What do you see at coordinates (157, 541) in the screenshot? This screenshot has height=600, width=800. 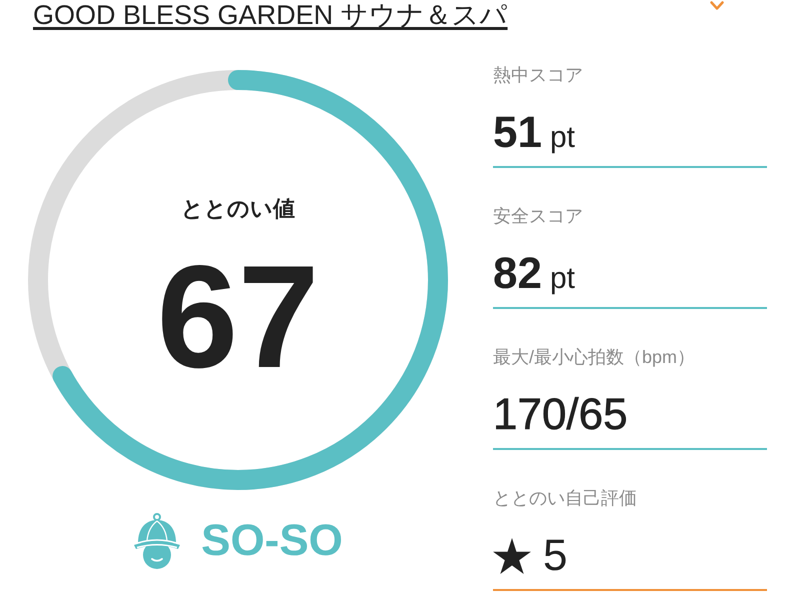 I see `hat-face-icon` at bounding box center [157, 541].